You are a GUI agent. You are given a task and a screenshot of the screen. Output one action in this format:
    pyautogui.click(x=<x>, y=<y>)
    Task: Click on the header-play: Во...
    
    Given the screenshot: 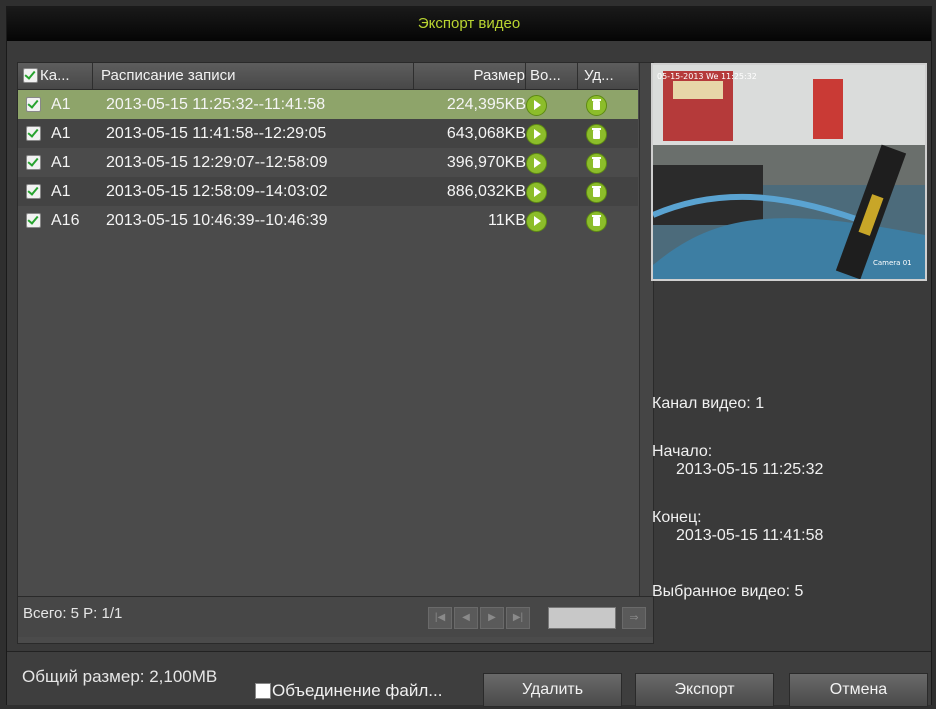 What is the action you would take?
    pyautogui.click(x=552, y=76)
    